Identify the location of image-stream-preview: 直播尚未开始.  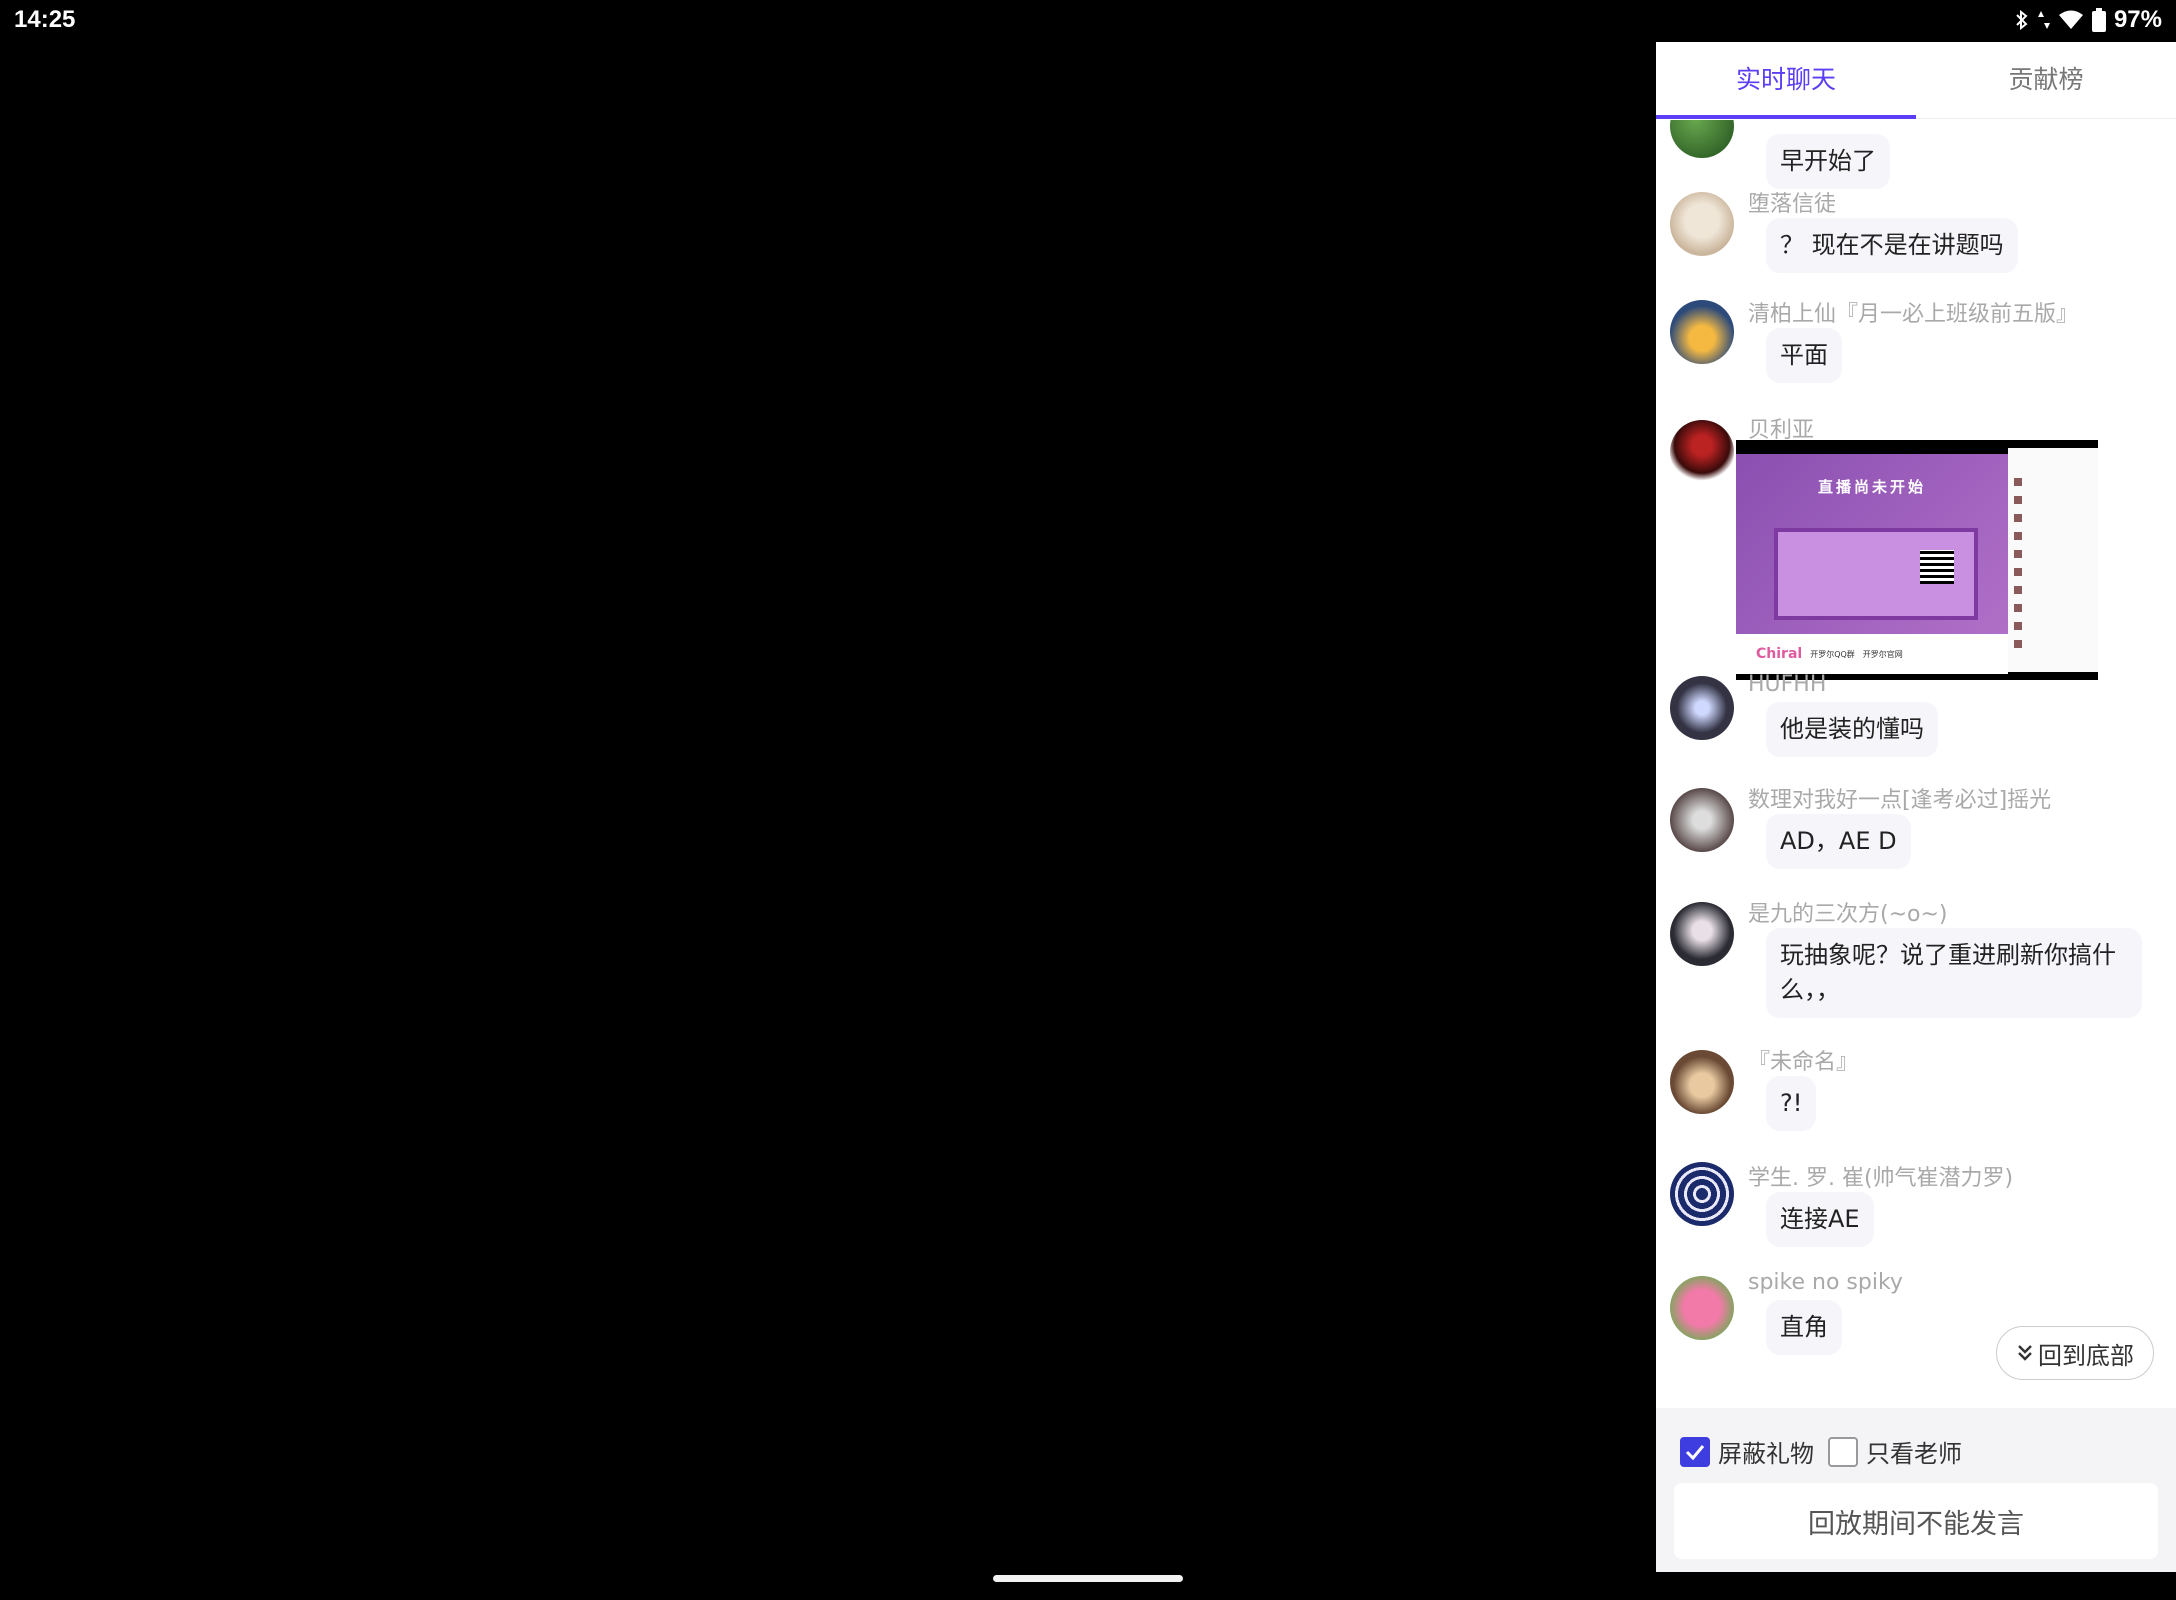
(1872, 544).